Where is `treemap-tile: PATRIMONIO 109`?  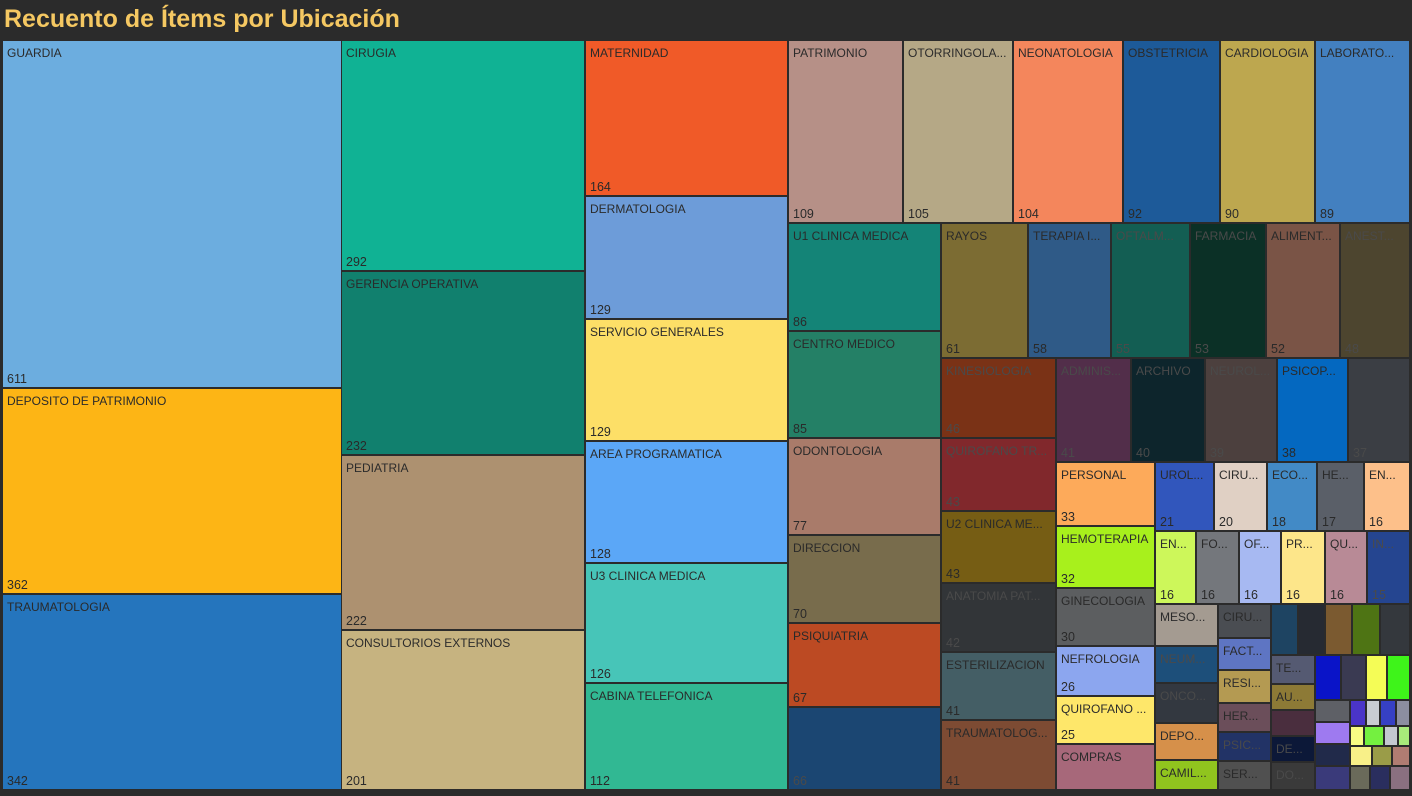
treemap-tile: PATRIMONIO 109 is located at coordinates (845, 131).